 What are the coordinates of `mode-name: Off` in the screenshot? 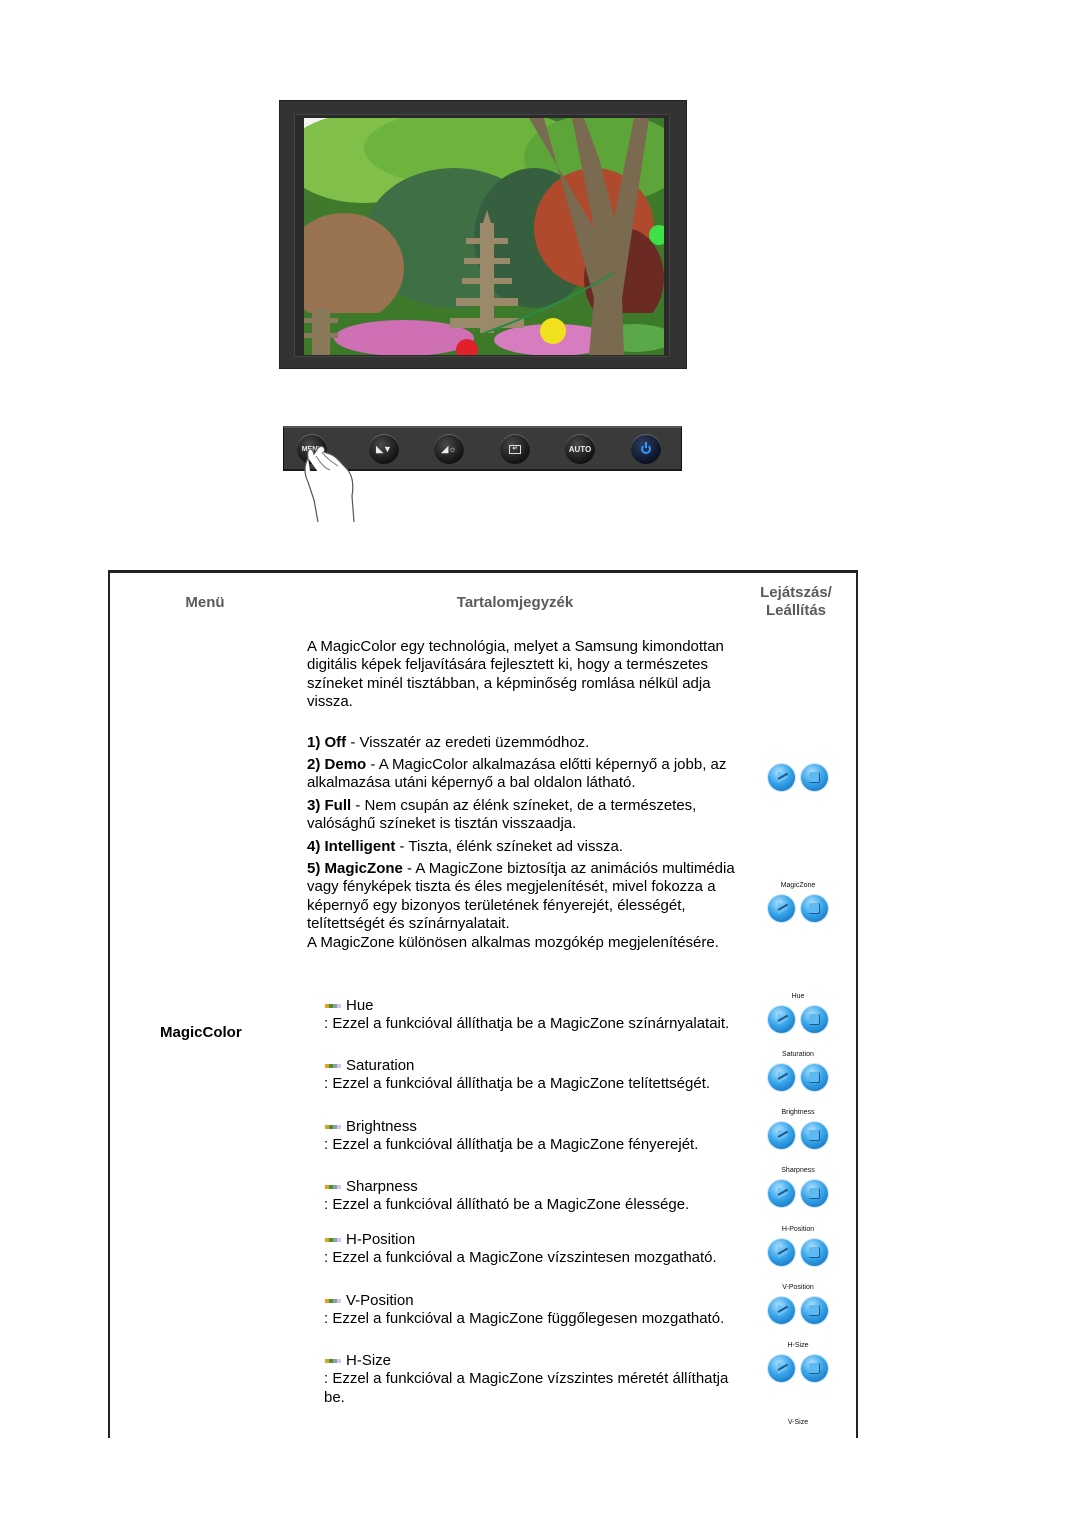 It's located at (335, 742).